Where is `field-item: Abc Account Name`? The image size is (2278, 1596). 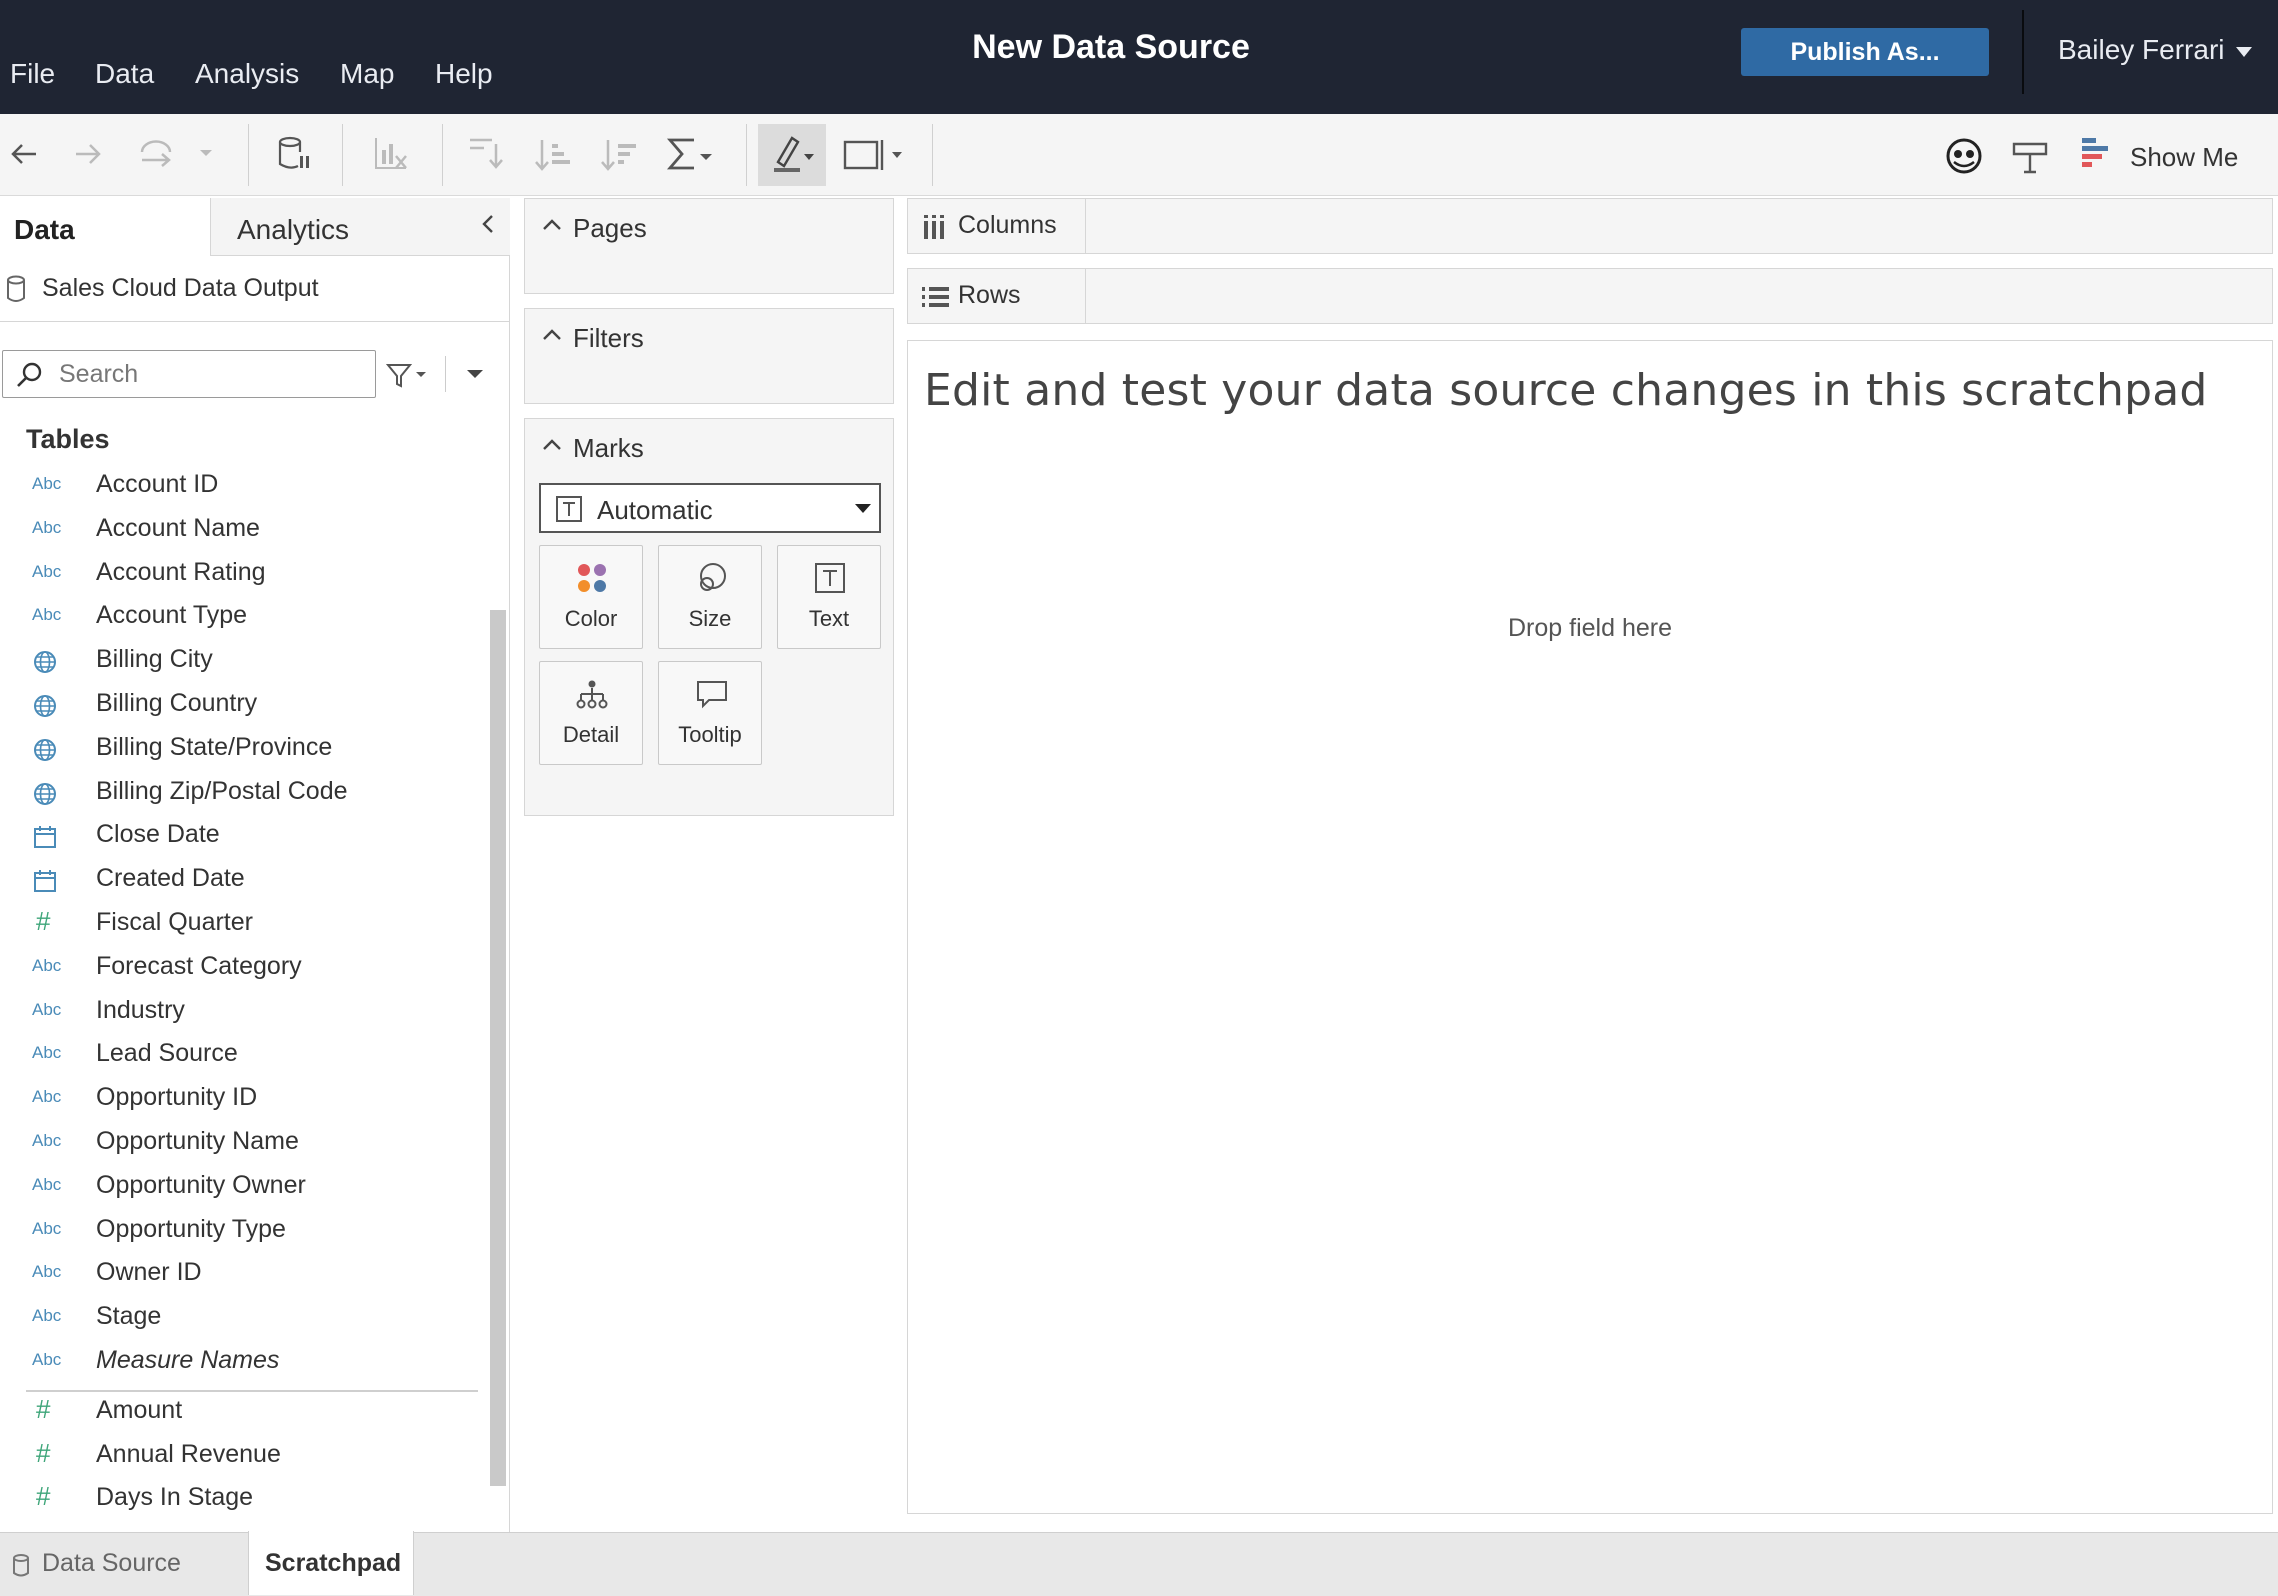
field-item: Abc Account Name is located at coordinates (240, 530).